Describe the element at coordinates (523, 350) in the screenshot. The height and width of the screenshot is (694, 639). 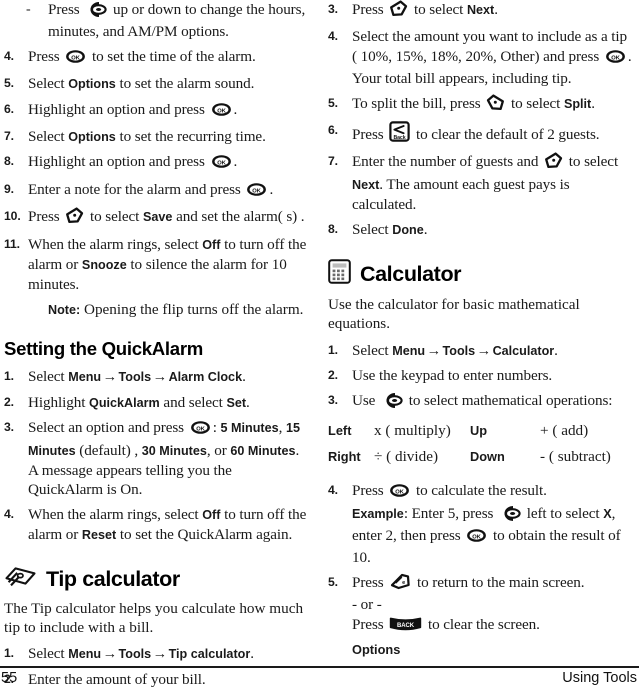
I see `ui-term: Calculator` at that location.